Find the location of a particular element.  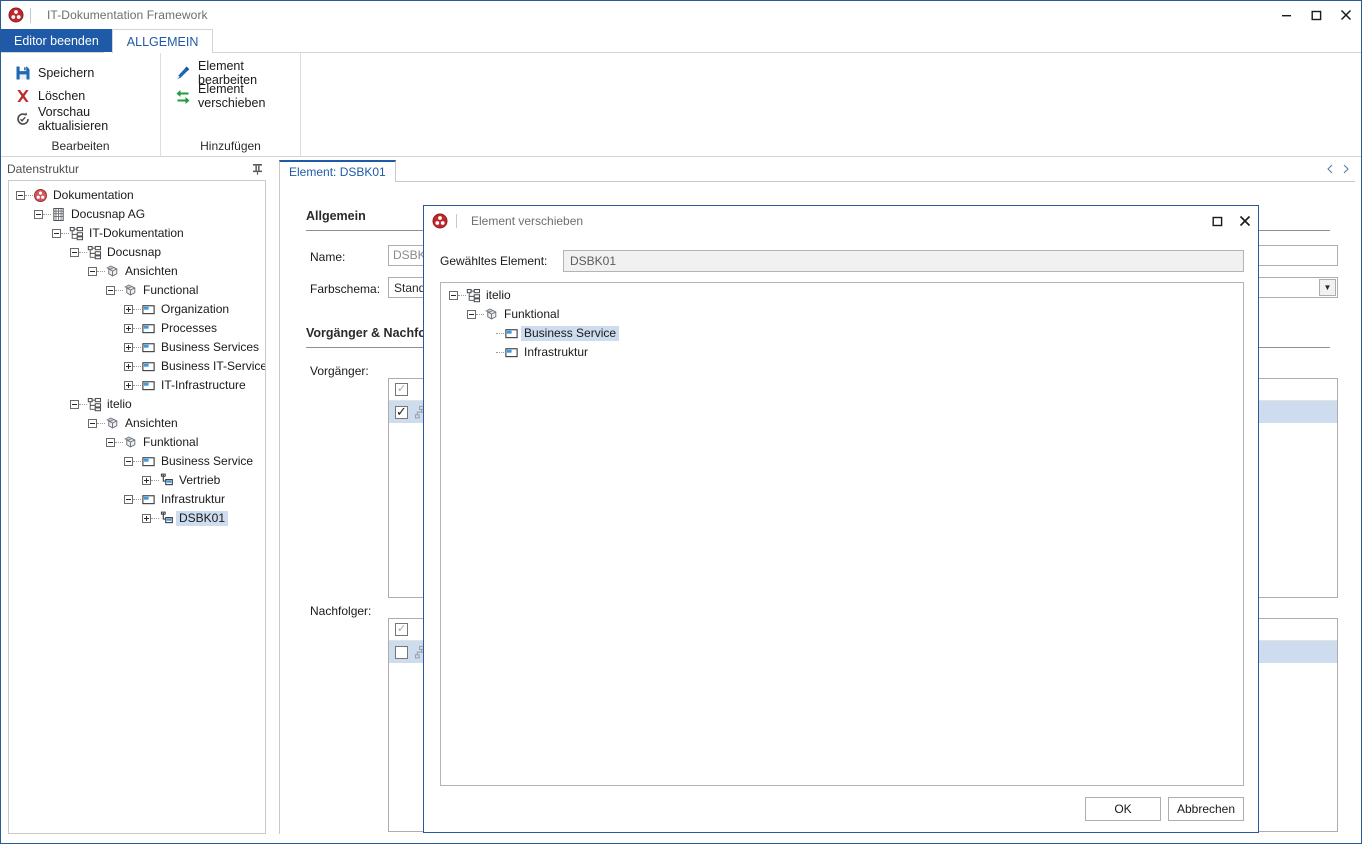

sitemap-icon is located at coordinates (94, 404).